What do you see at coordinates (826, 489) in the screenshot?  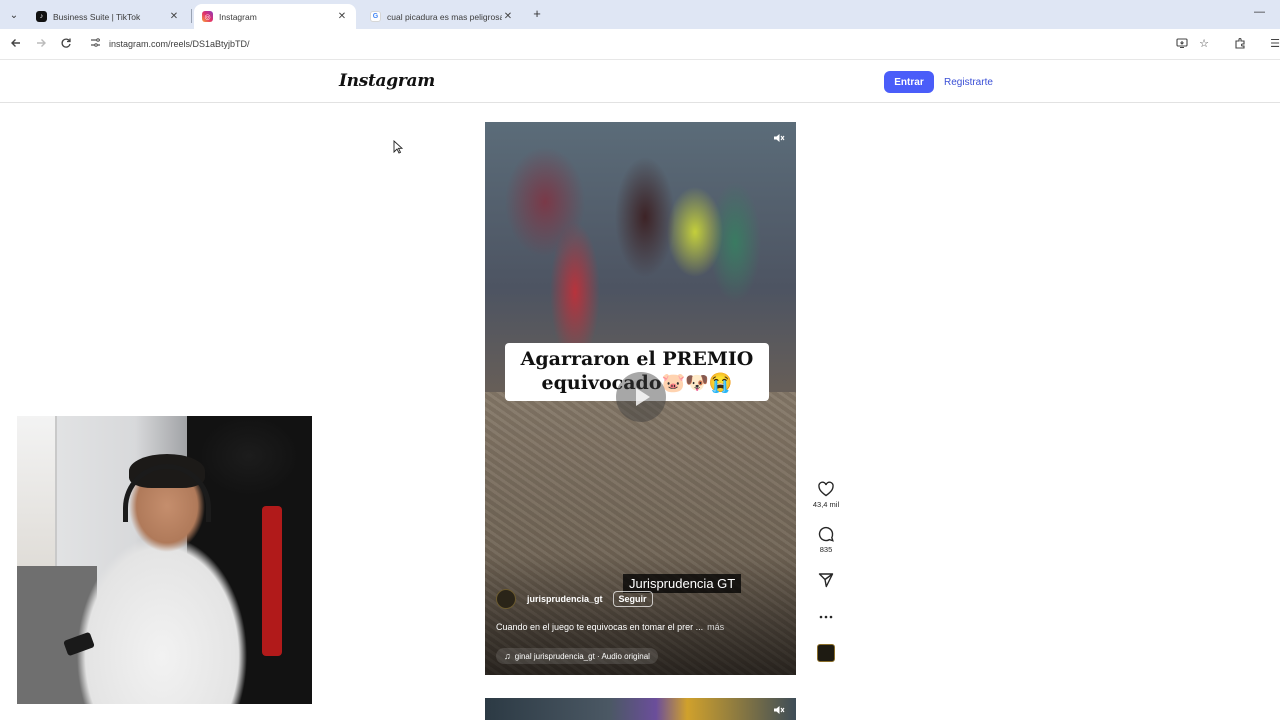 I see `heart-icon` at bounding box center [826, 489].